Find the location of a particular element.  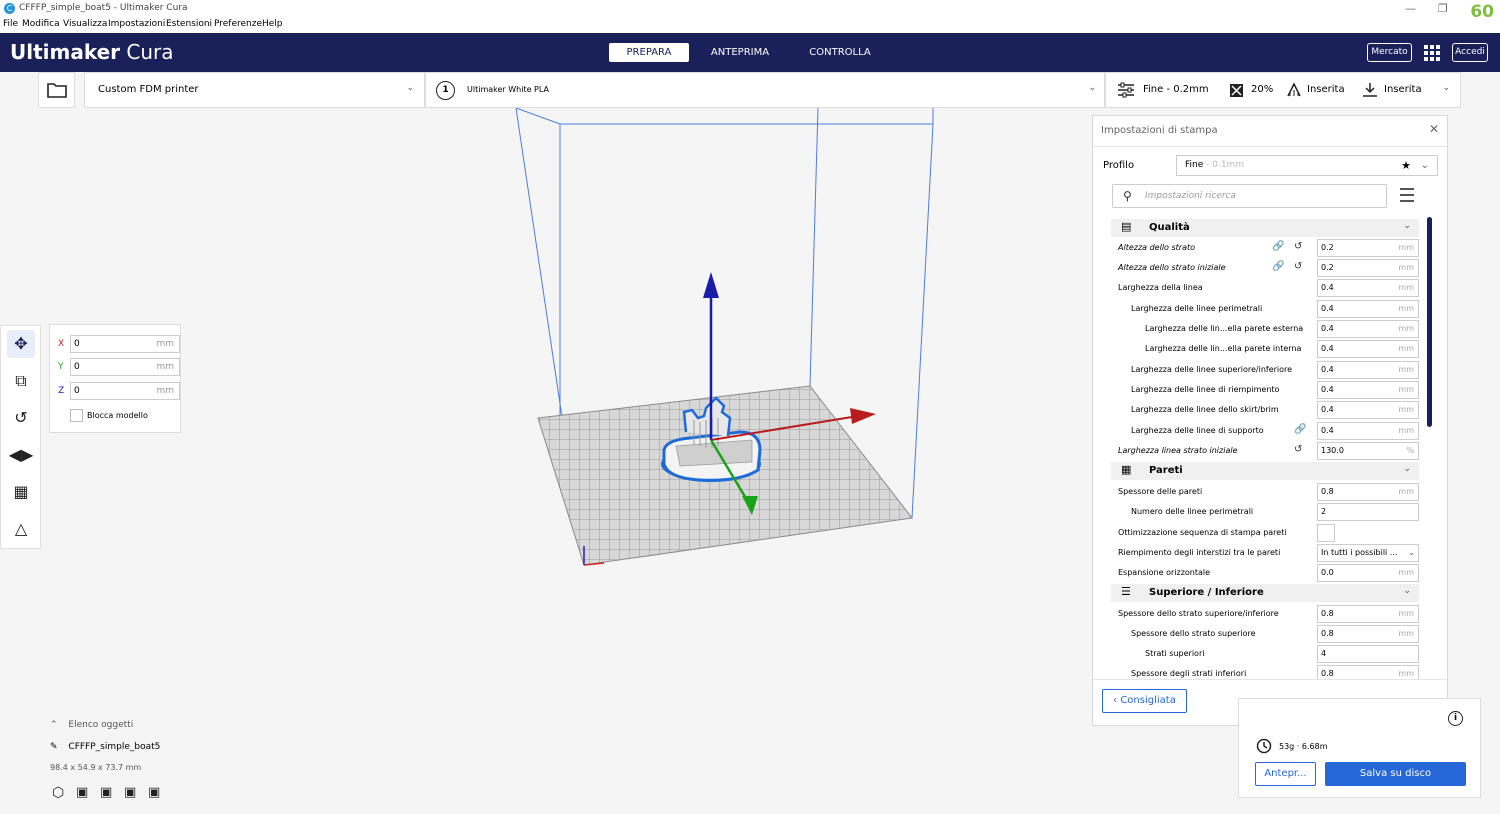

material-selector: 1 Ultimaker White PLA ⌄ is located at coordinates (765, 90).